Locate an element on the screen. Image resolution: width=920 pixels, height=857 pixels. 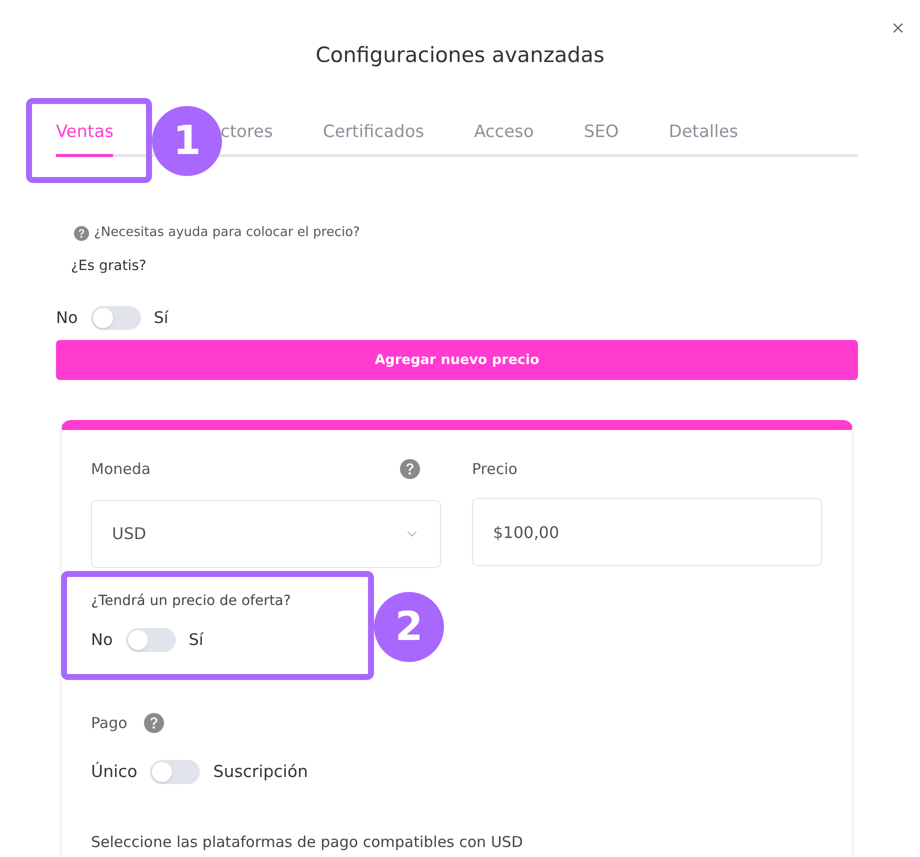
tab: SEO is located at coordinates (601, 138).